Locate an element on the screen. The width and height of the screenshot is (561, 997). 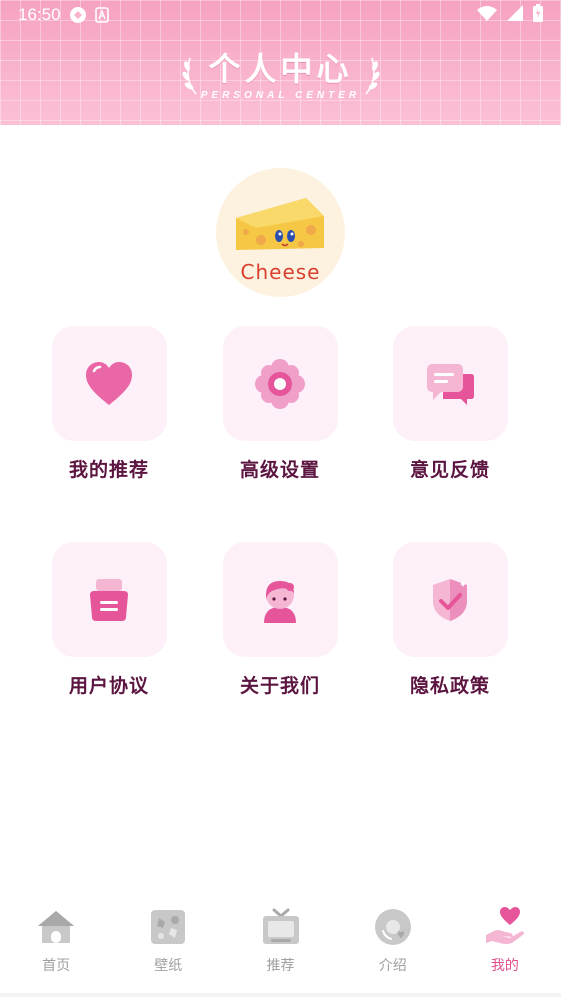
signal-icon is located at coordinates (515, 15).